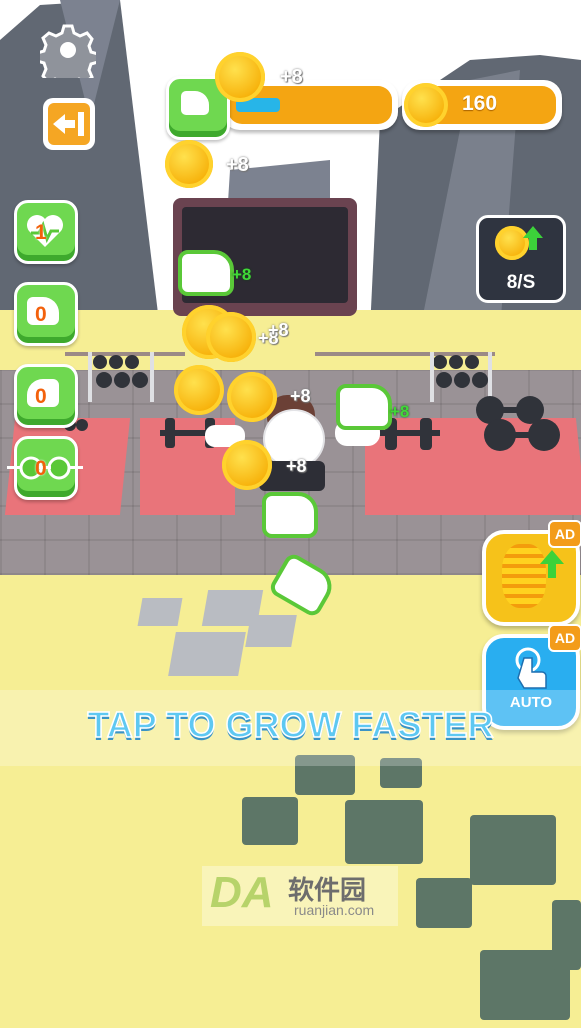 The image size is (581, 1028). Describe the element at coordinates (521, 282) in the screenshot. I see `income-rate-text: 8/S` at that location.